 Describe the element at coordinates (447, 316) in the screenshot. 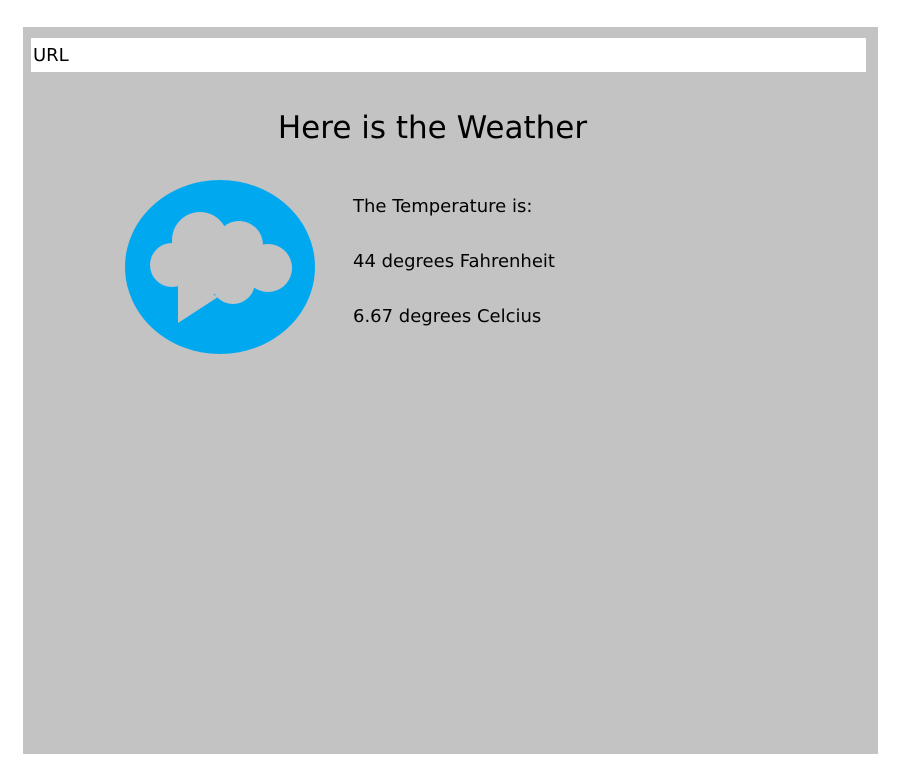

I see `temperature-celsius: 6.67 degrees Celcius` at that location.